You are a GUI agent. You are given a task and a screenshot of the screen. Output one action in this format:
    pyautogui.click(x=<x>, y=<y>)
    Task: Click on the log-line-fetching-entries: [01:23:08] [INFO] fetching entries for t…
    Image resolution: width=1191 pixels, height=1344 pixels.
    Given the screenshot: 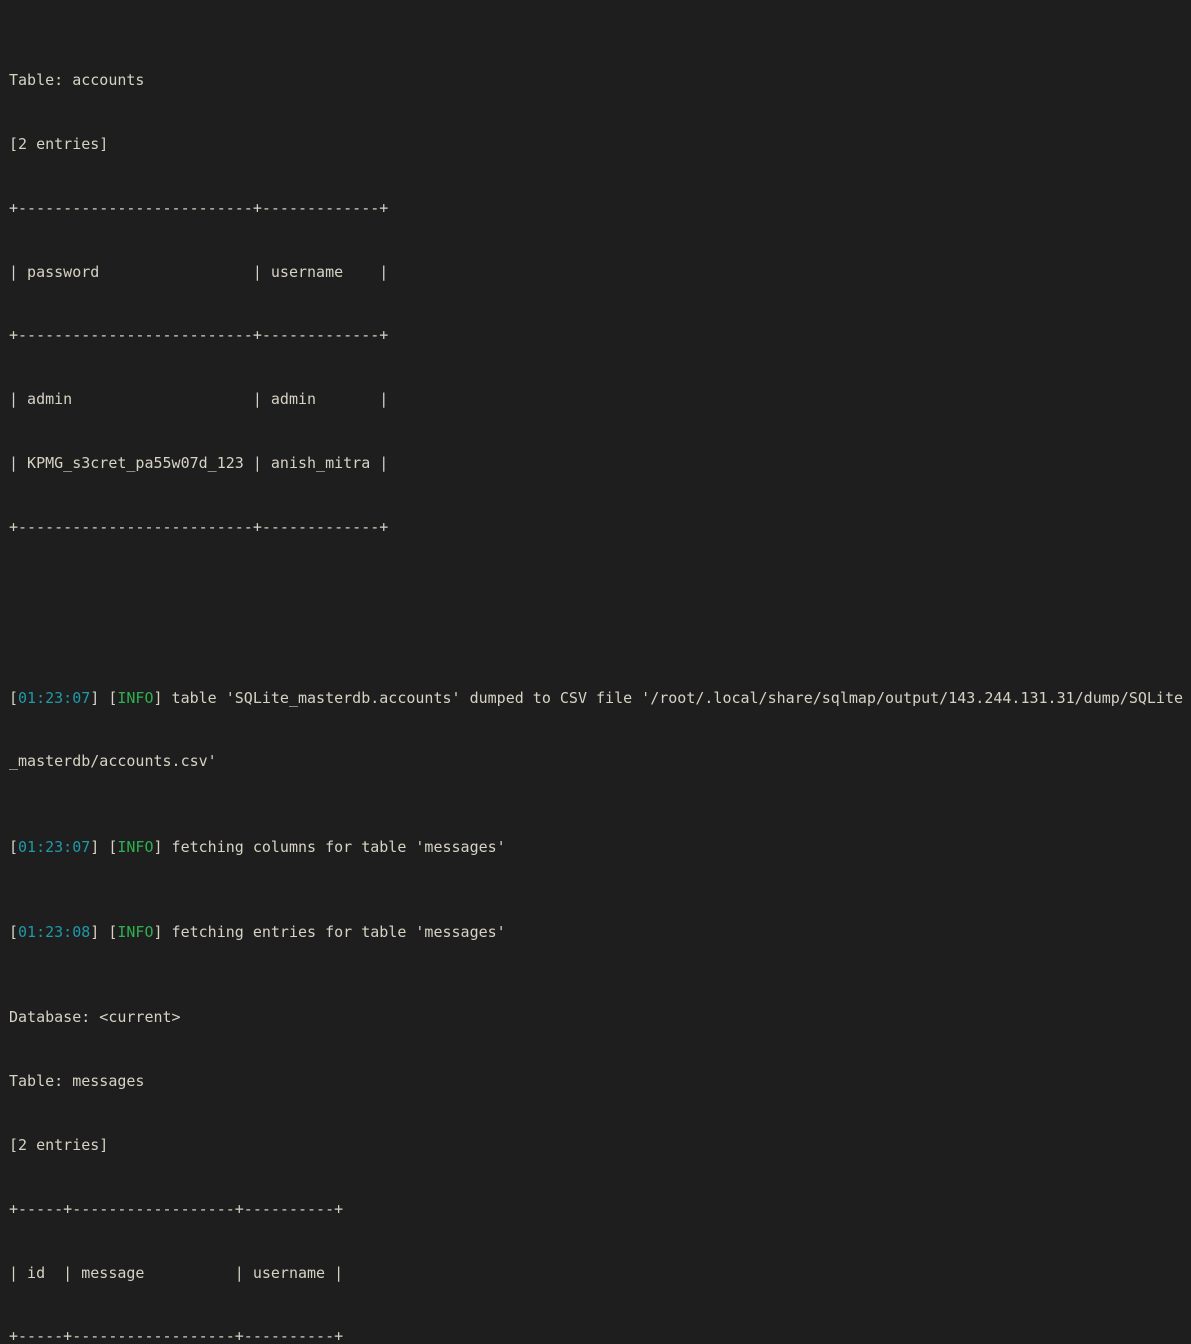 What is the action you would take?
    pyautogui.click(x=600, y=932)
    